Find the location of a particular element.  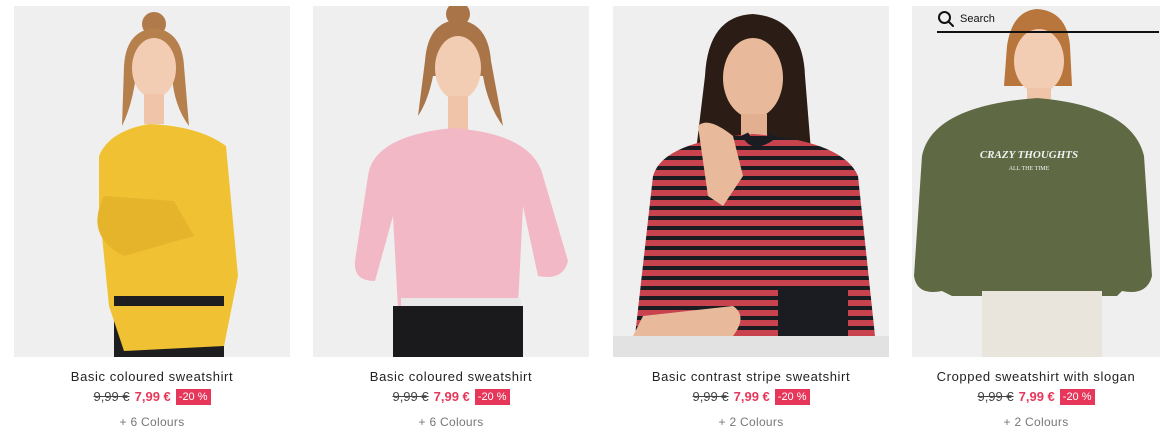

product-name: Basic contrast stripe sweatshirt is located at coordinates (751, 377).